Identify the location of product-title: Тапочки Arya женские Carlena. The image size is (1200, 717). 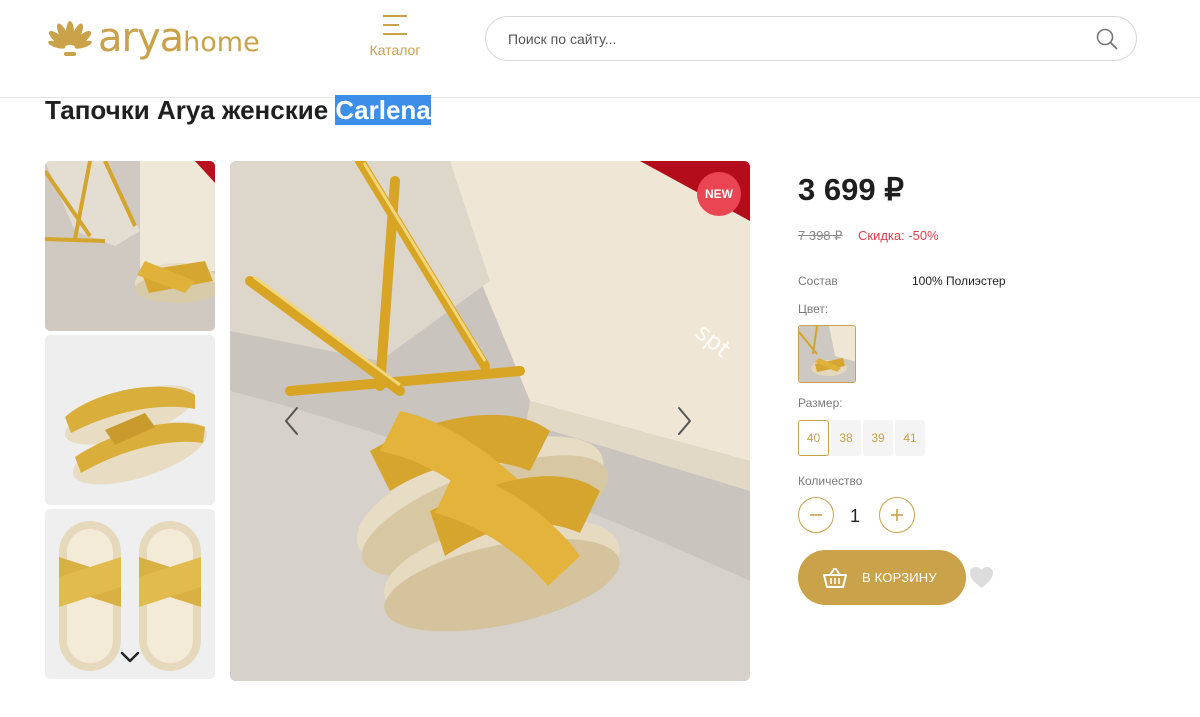
(238, 110).